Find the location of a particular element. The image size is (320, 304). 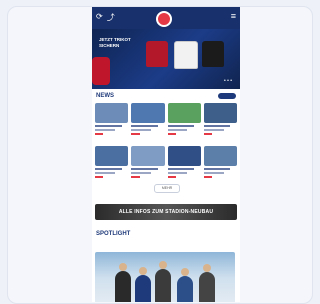

hero-banner: JETZT TRIKOT SICHERN • • • is located at coordinates (166, 59).